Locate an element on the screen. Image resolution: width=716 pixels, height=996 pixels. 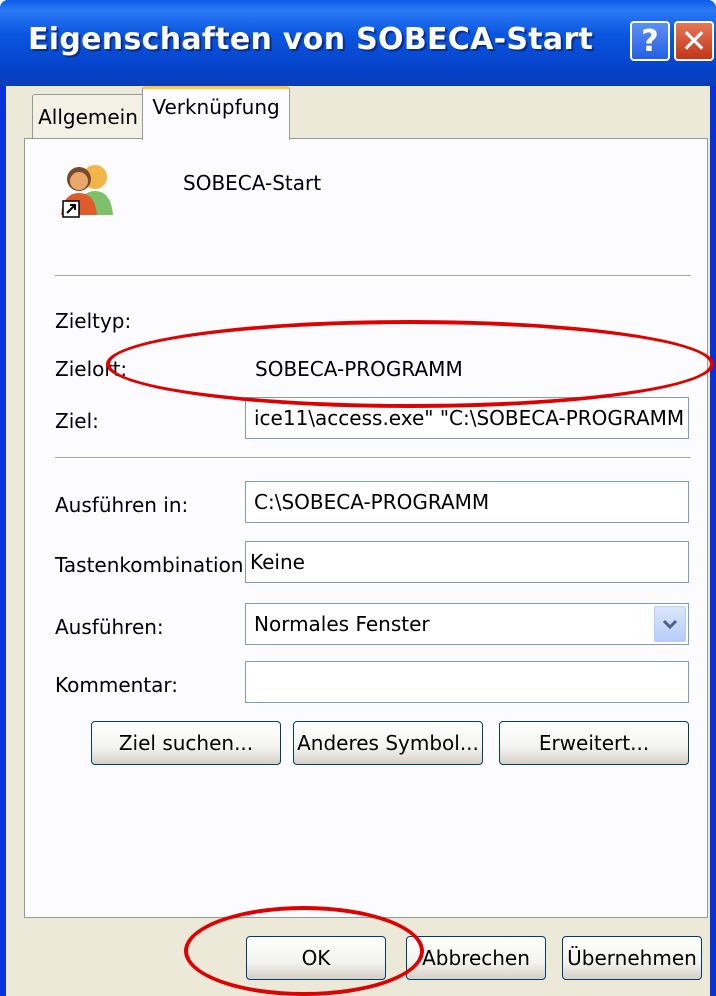
shortcut-name: SOBECA-Start is located at coordinates (252, 183).